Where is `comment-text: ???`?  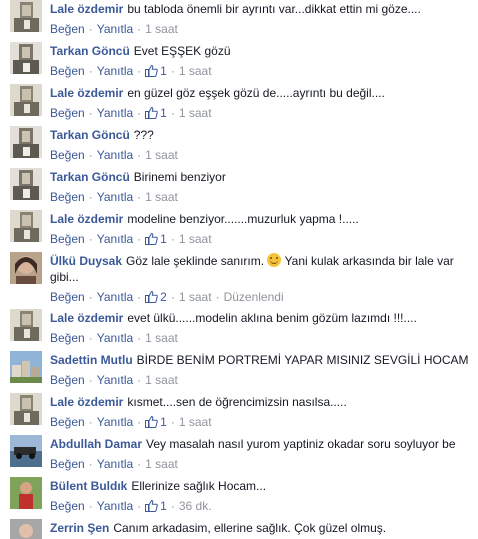 comment-text: ??? is located at coordinates (143, 135).